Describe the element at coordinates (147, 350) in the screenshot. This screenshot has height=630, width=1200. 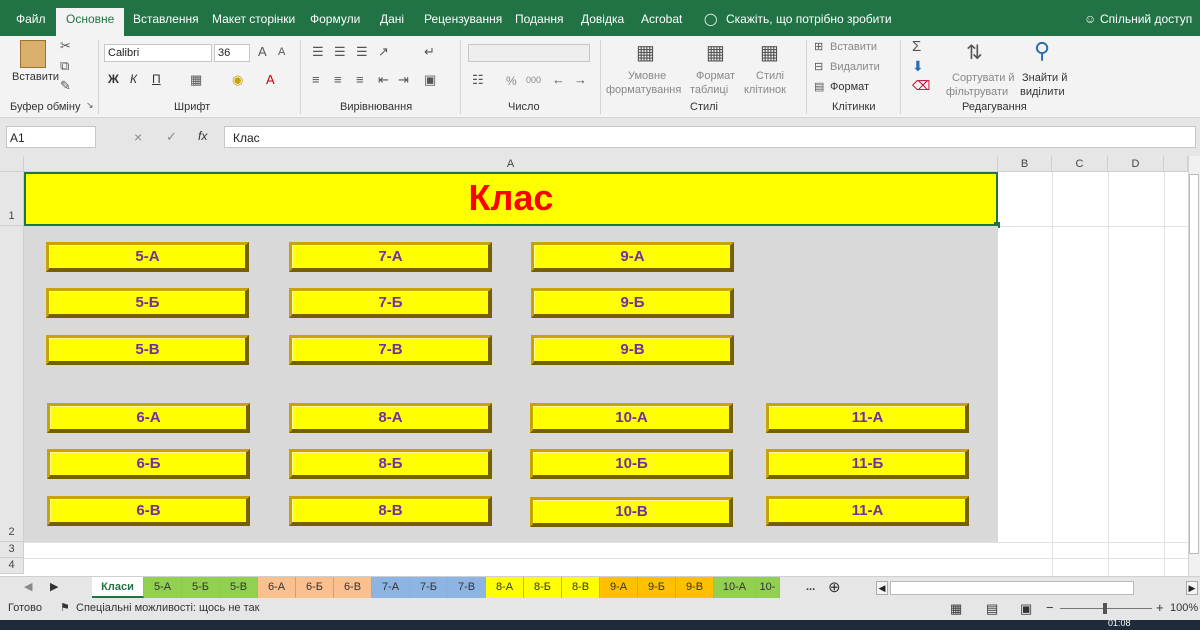
I see `class-button-5v: 5-В` at that location.